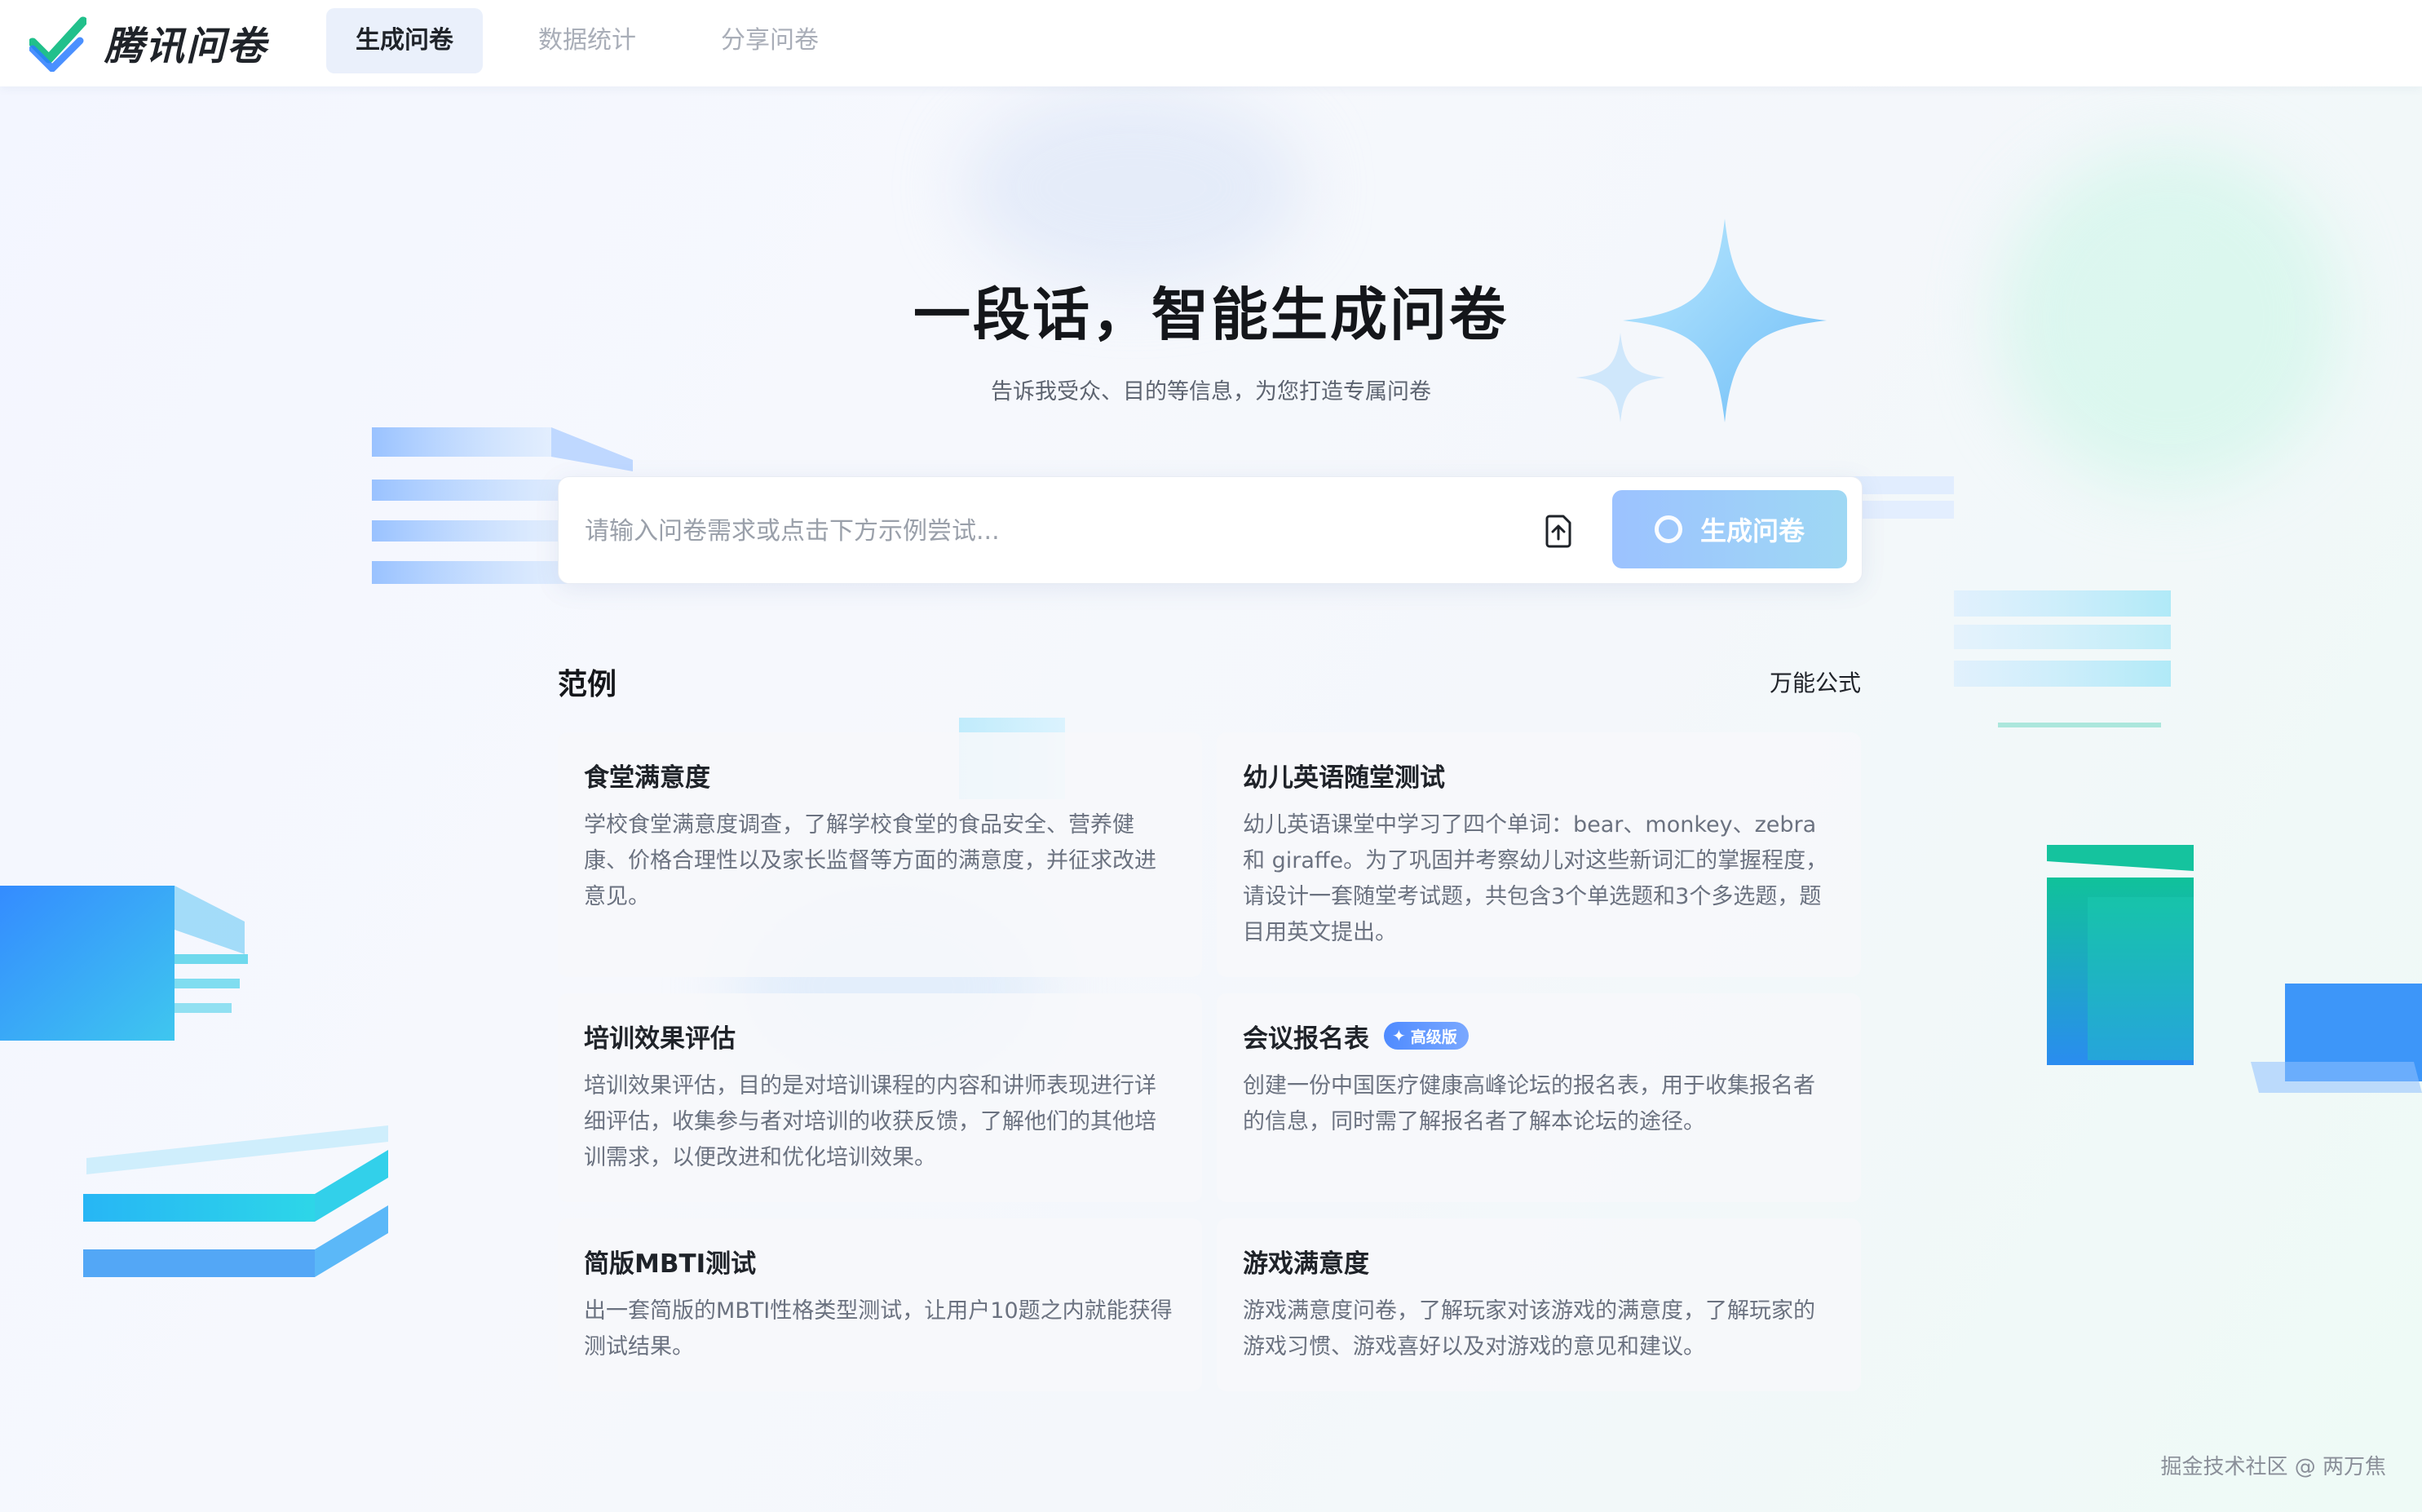 The height and width of the screenshot is (1512, 2422). What do you see at coordinates (1815, 682) in the screenshot?
I see `universal-formula-link: 万能公式` at bounding box center [1815, 682].